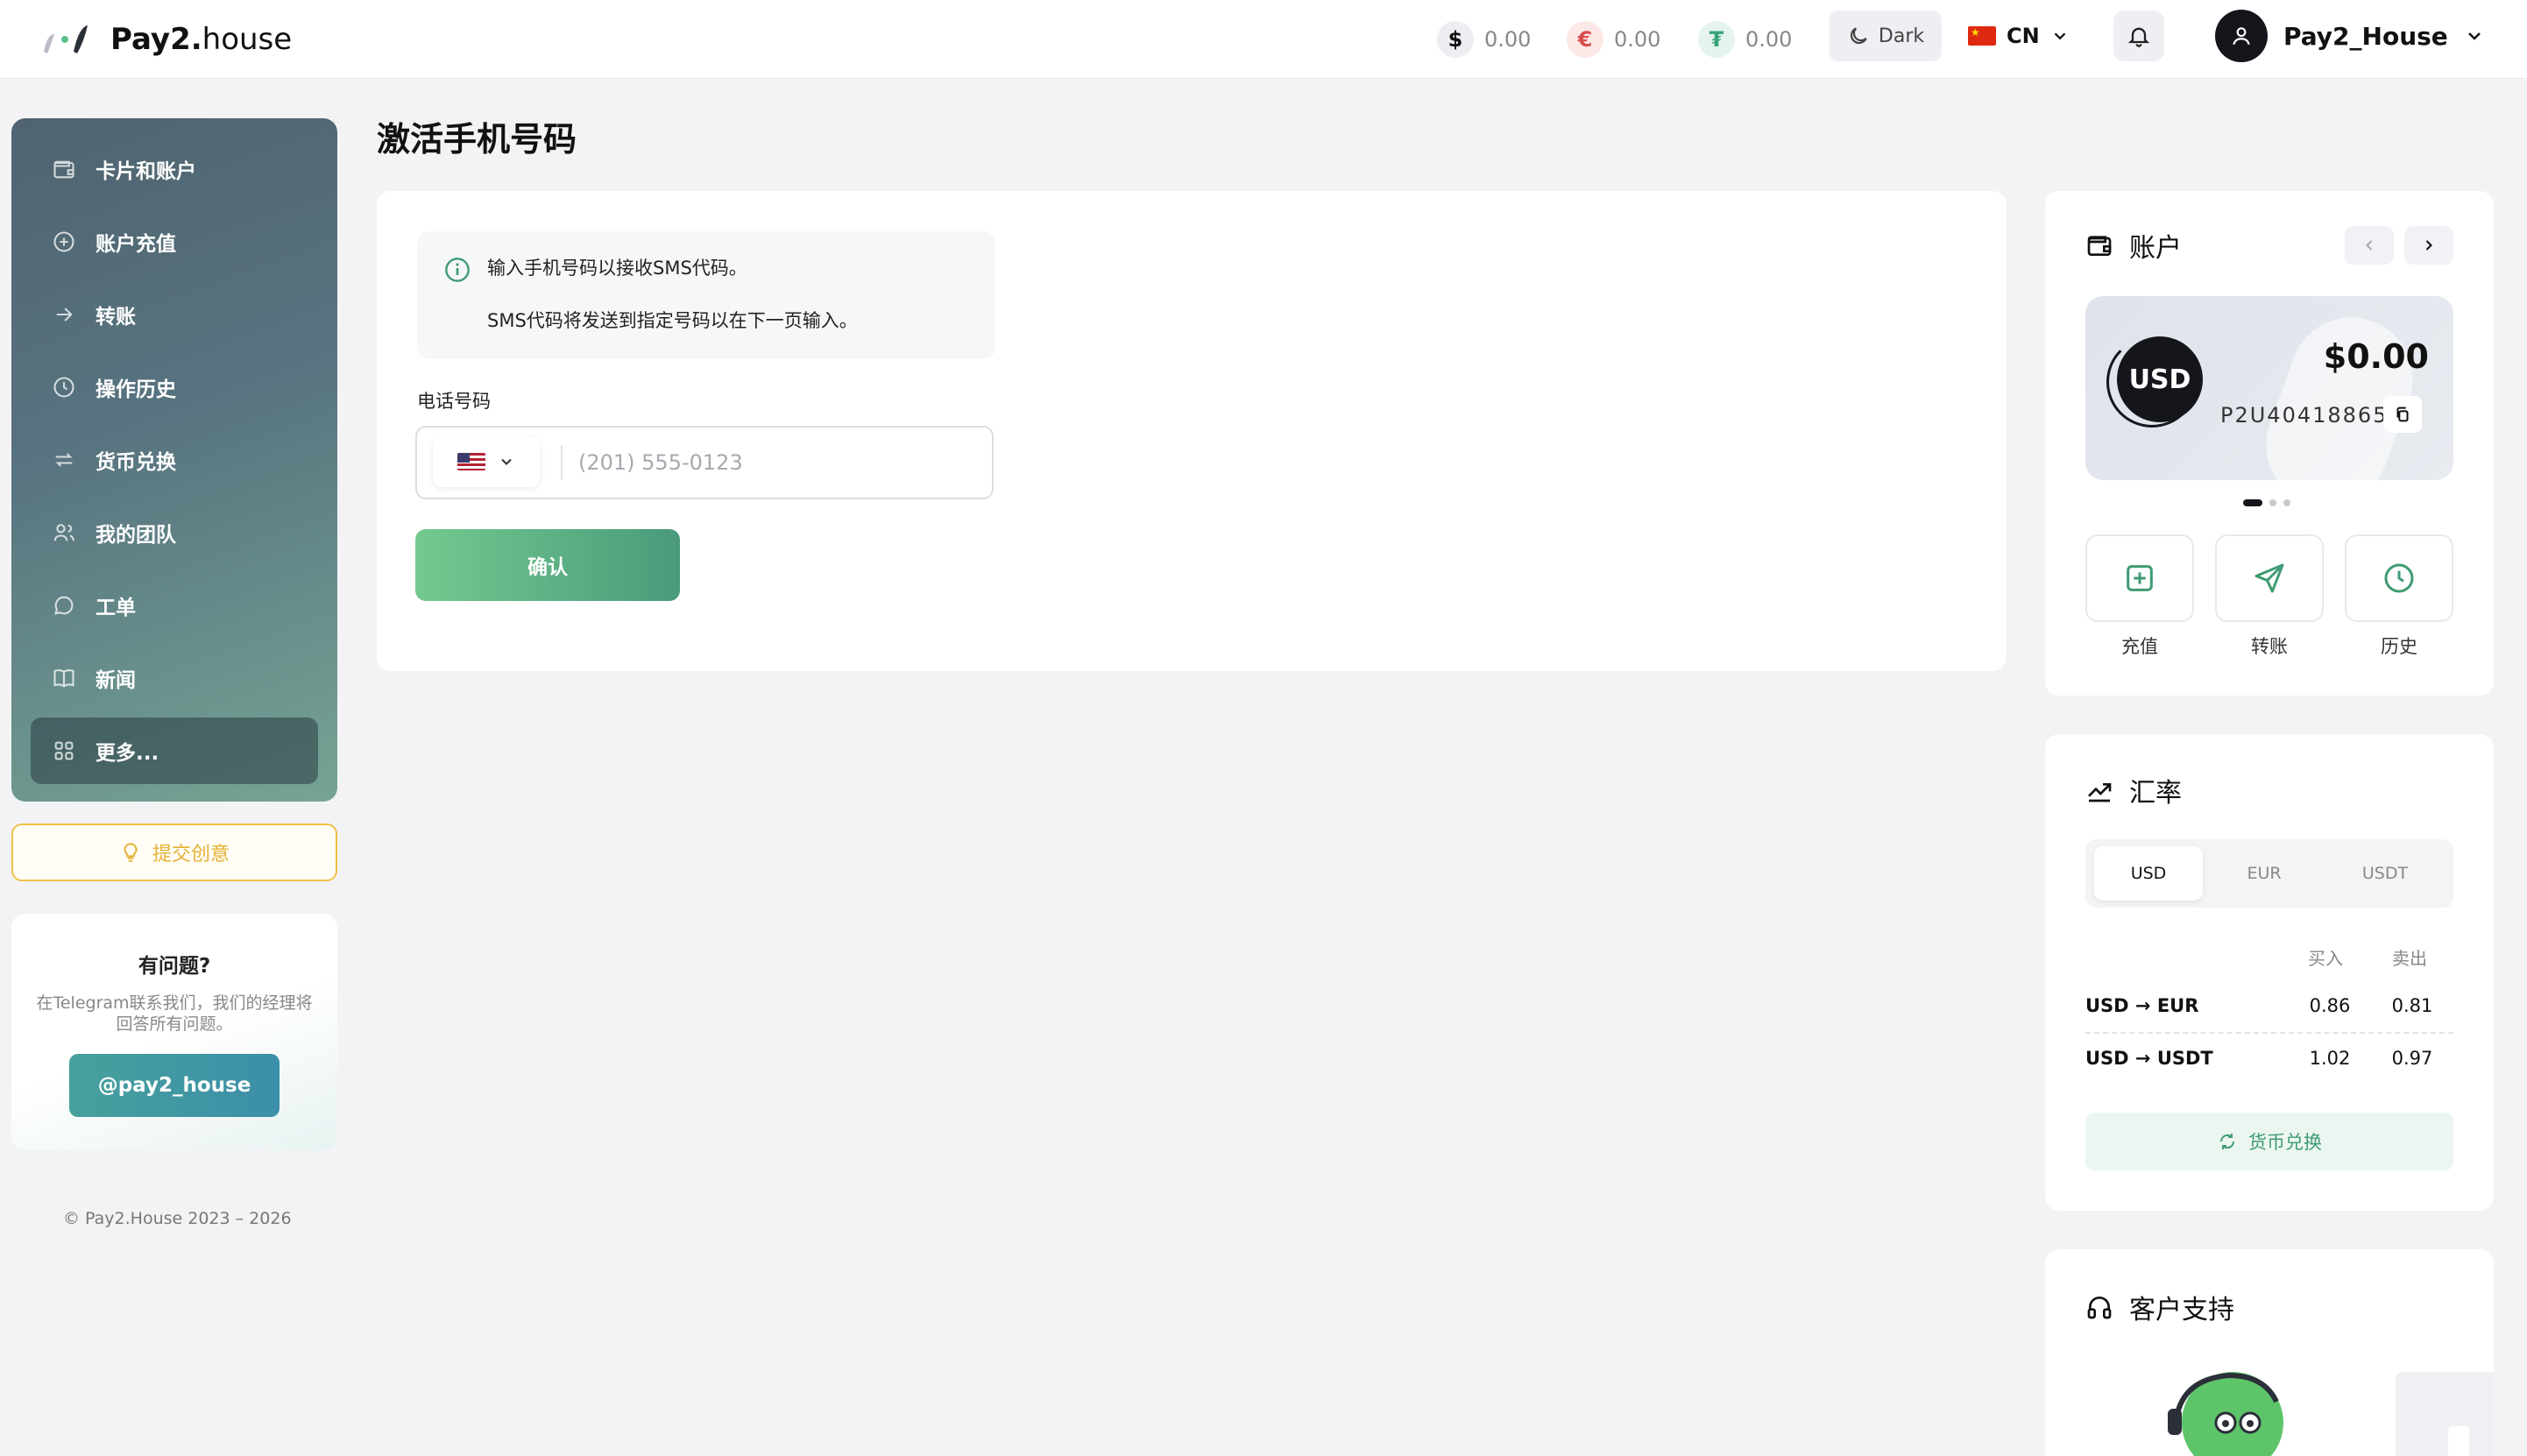 This screenshot has width=2527, height=1456. I want to click on col-sell-header: 卖出, so click(2409, 958).